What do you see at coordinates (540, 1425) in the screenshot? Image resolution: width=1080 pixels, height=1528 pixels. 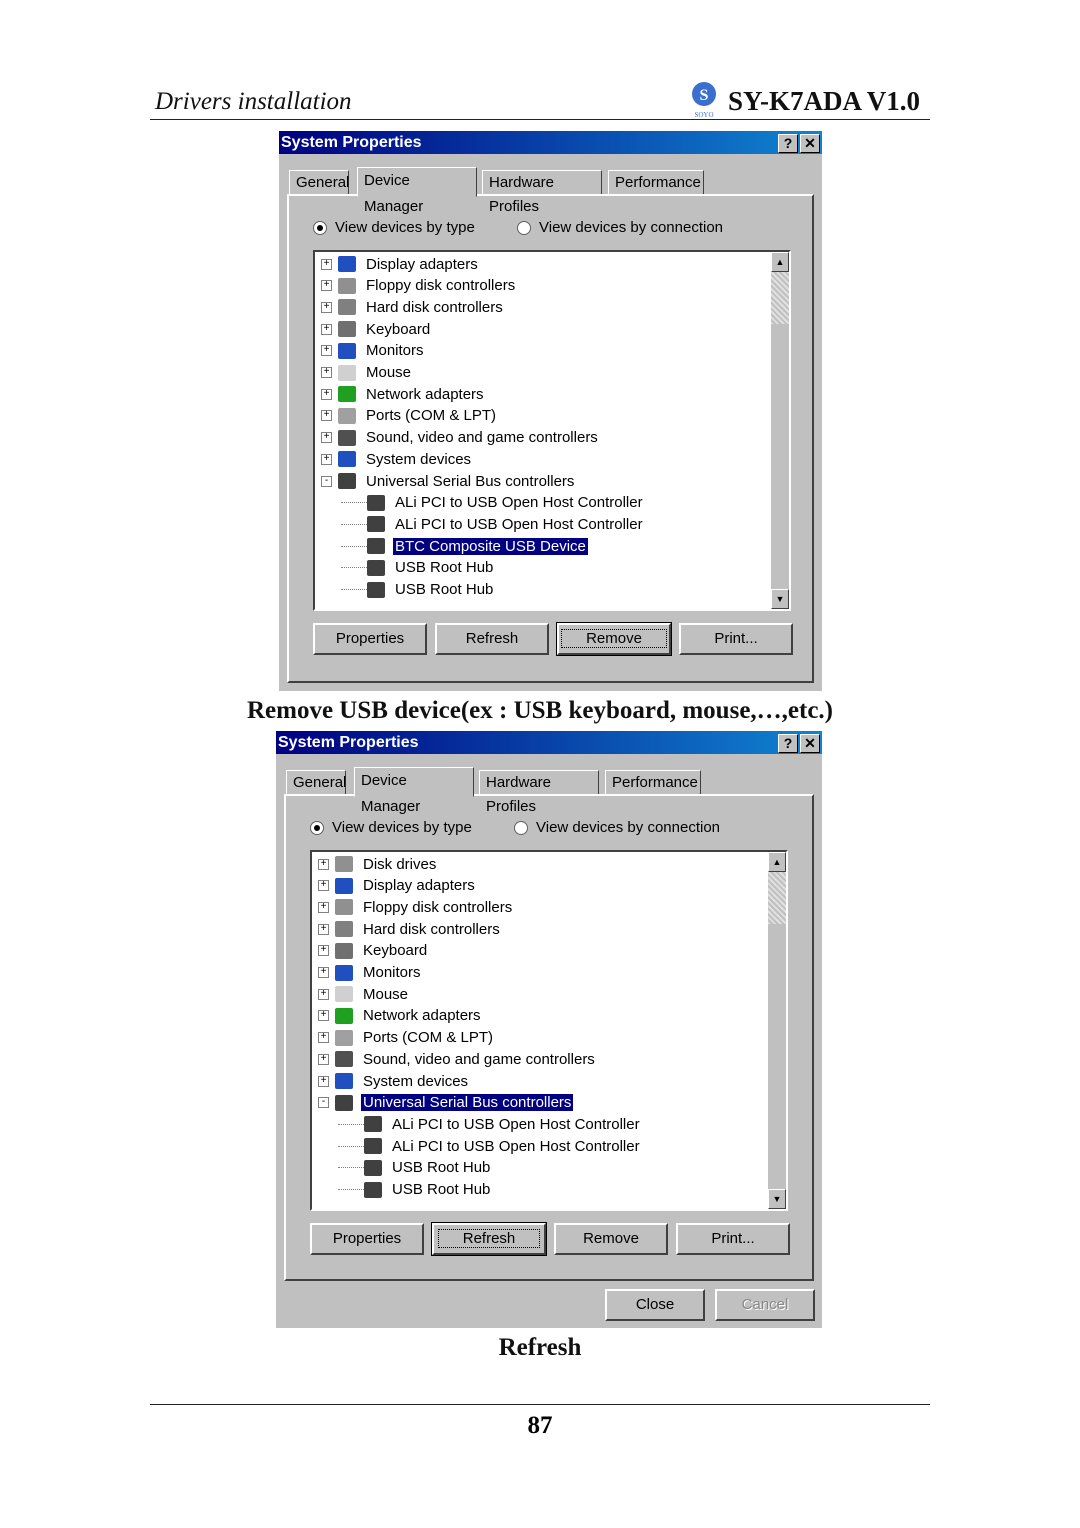 I see `page-number: 87` at bounding box center [540, 1425].